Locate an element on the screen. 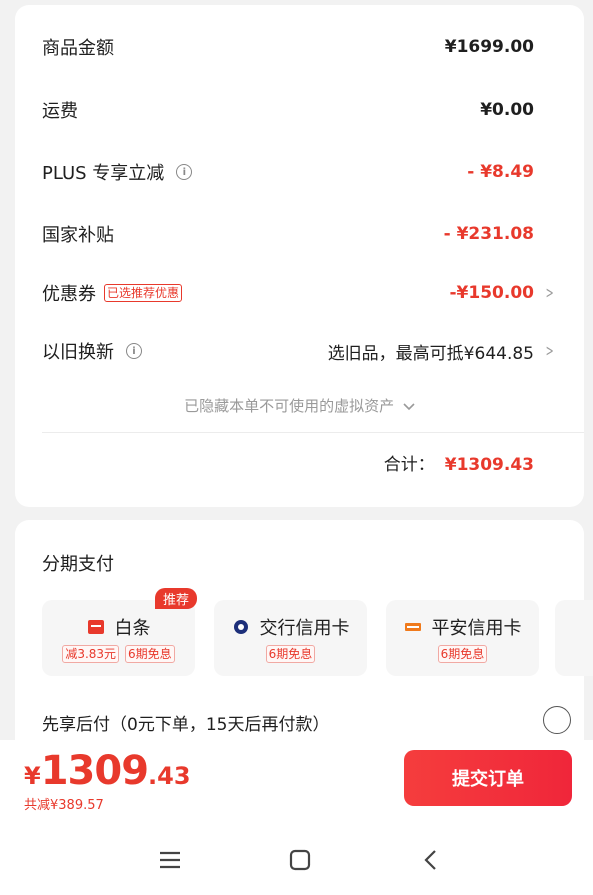 This screenshot has width=593, height=895. installment-option-baitiao: 推荐 白条 减3.83元 6期免息 is located at coordinates (119, 632).